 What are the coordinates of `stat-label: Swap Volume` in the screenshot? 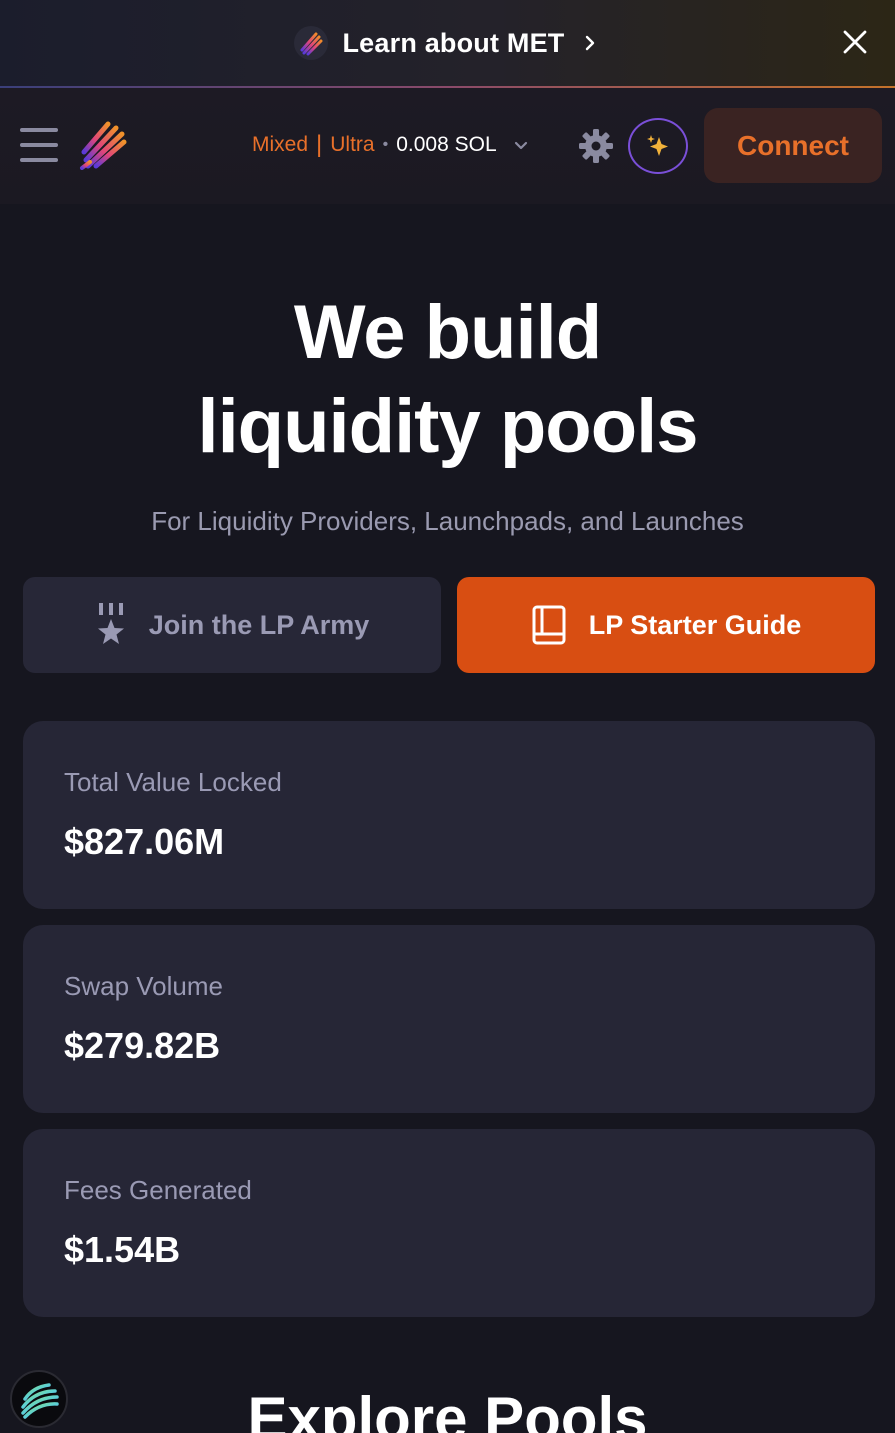 It's located at (143, 986).